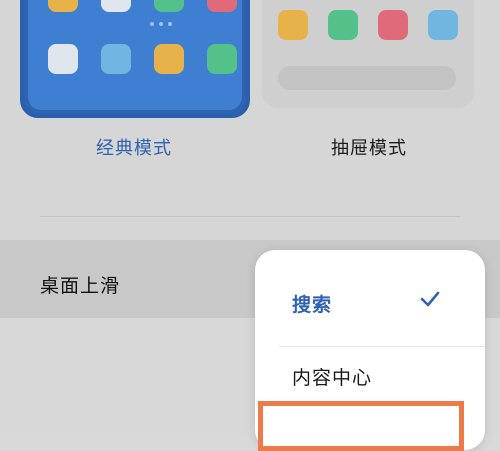 The height and width of the screenshot is (451, 500). Describe the element at coordinates (161, 24) in the screenshot. I see `page-indicator` at that location.